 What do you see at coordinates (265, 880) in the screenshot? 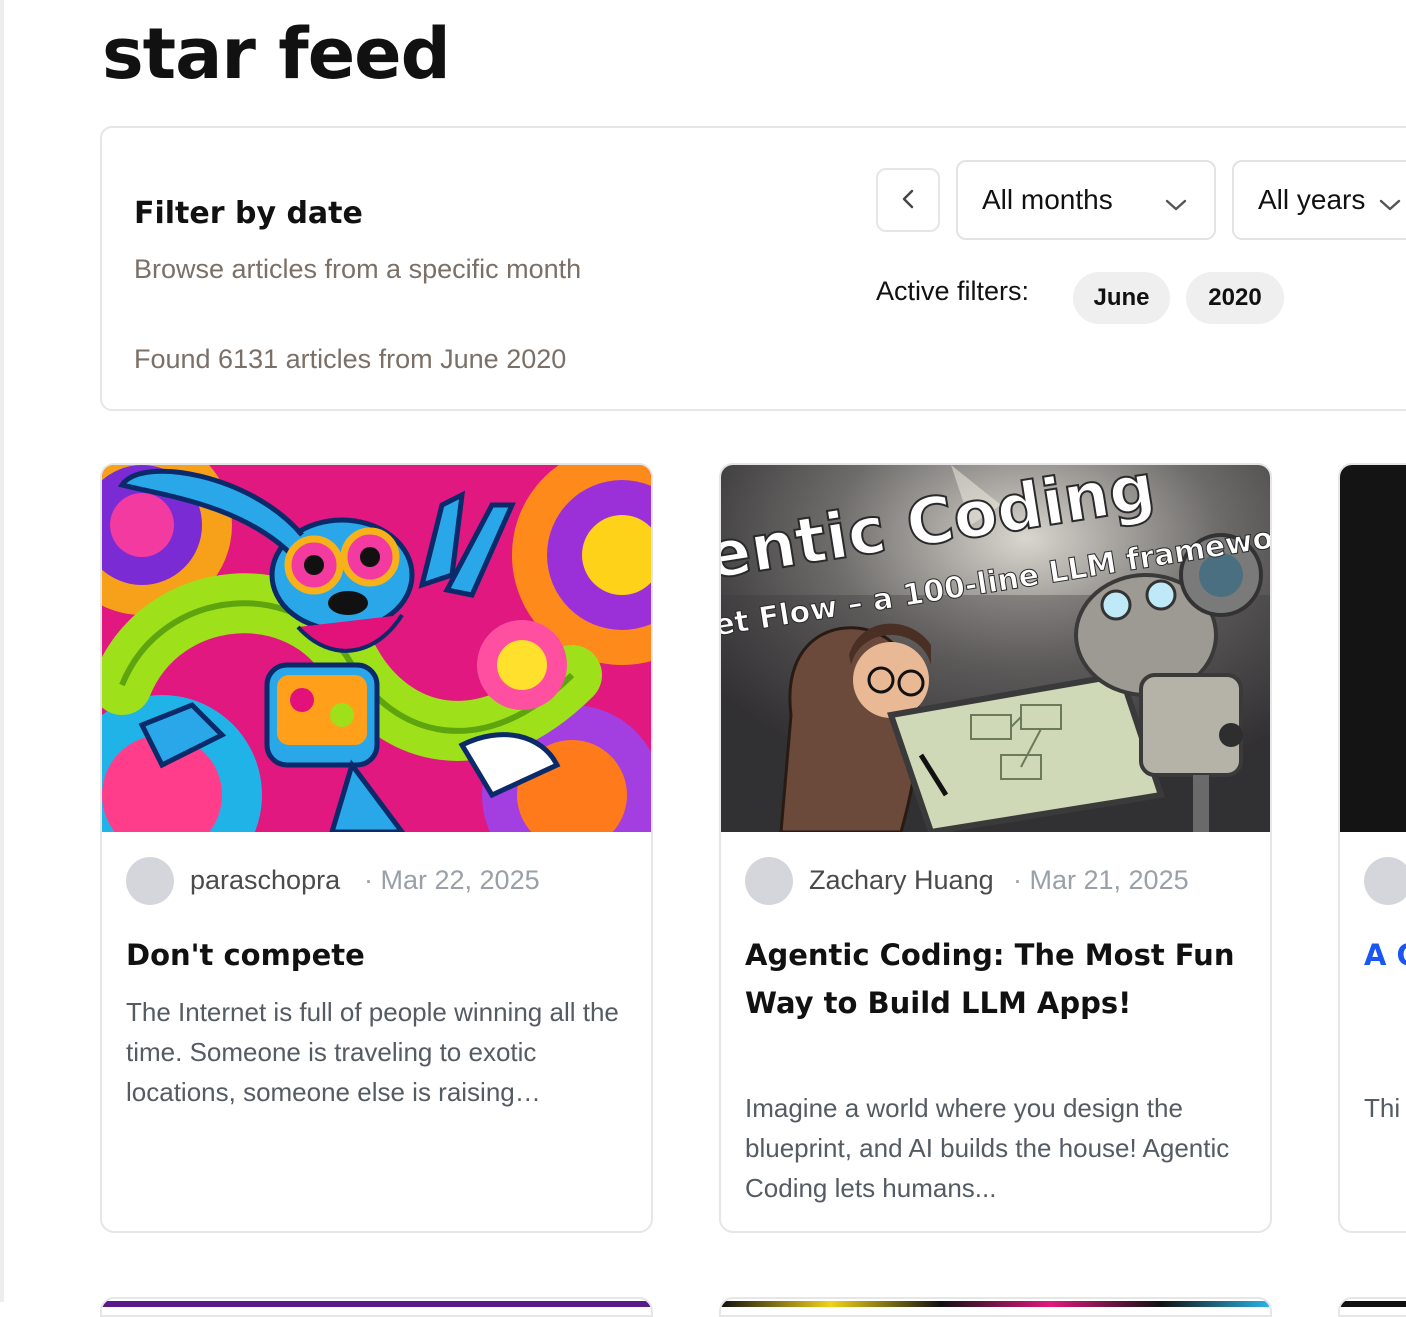
I see `author-name: paraschopra` at bounding box center [265, 880].